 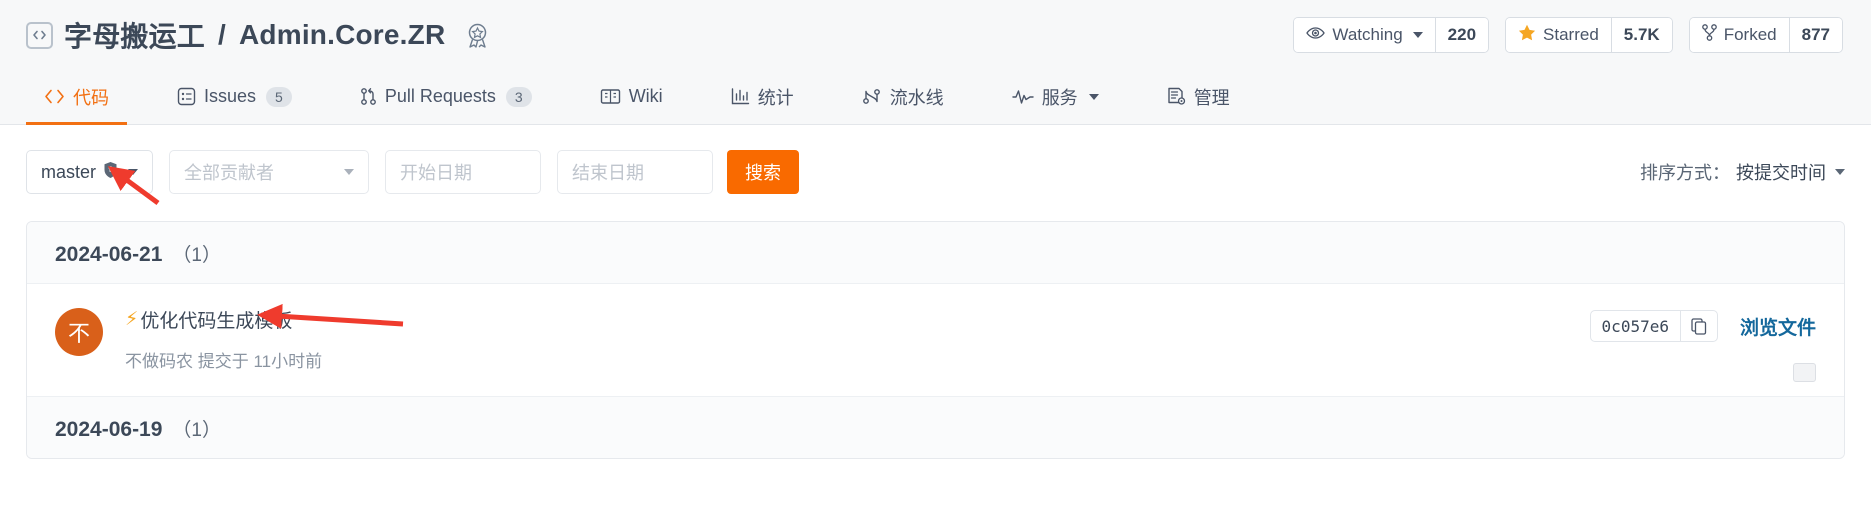 What do you see at coordinates (133, 186) in the screenshot?
I see `annotation-arrow-branch` at bounding box center [133, 186].